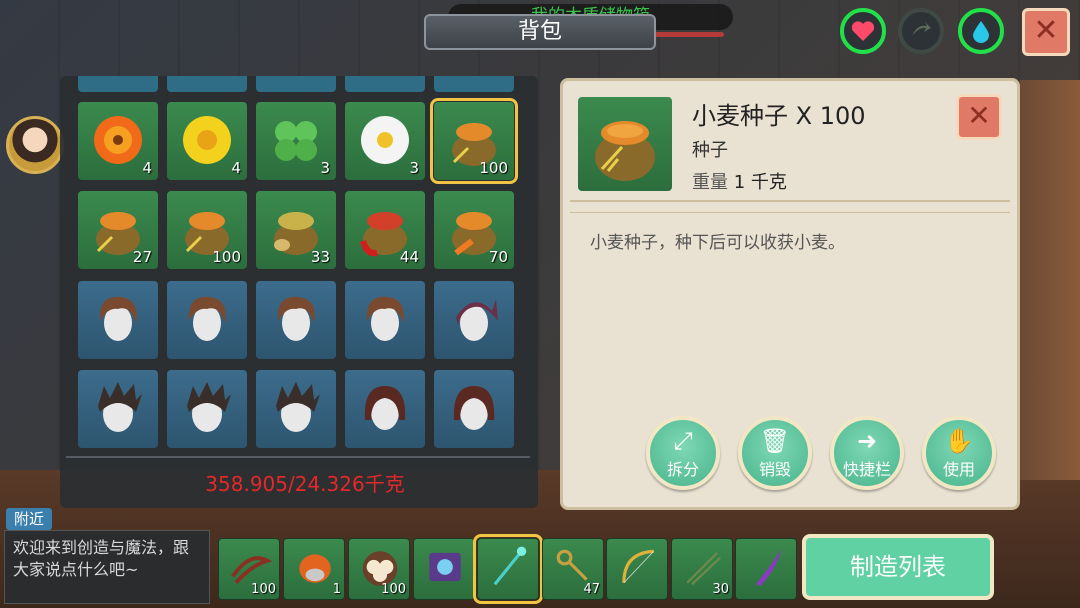 The width and height of the screenshot is (1080, 608). I want to click on stamina-status, so click(921, 31).